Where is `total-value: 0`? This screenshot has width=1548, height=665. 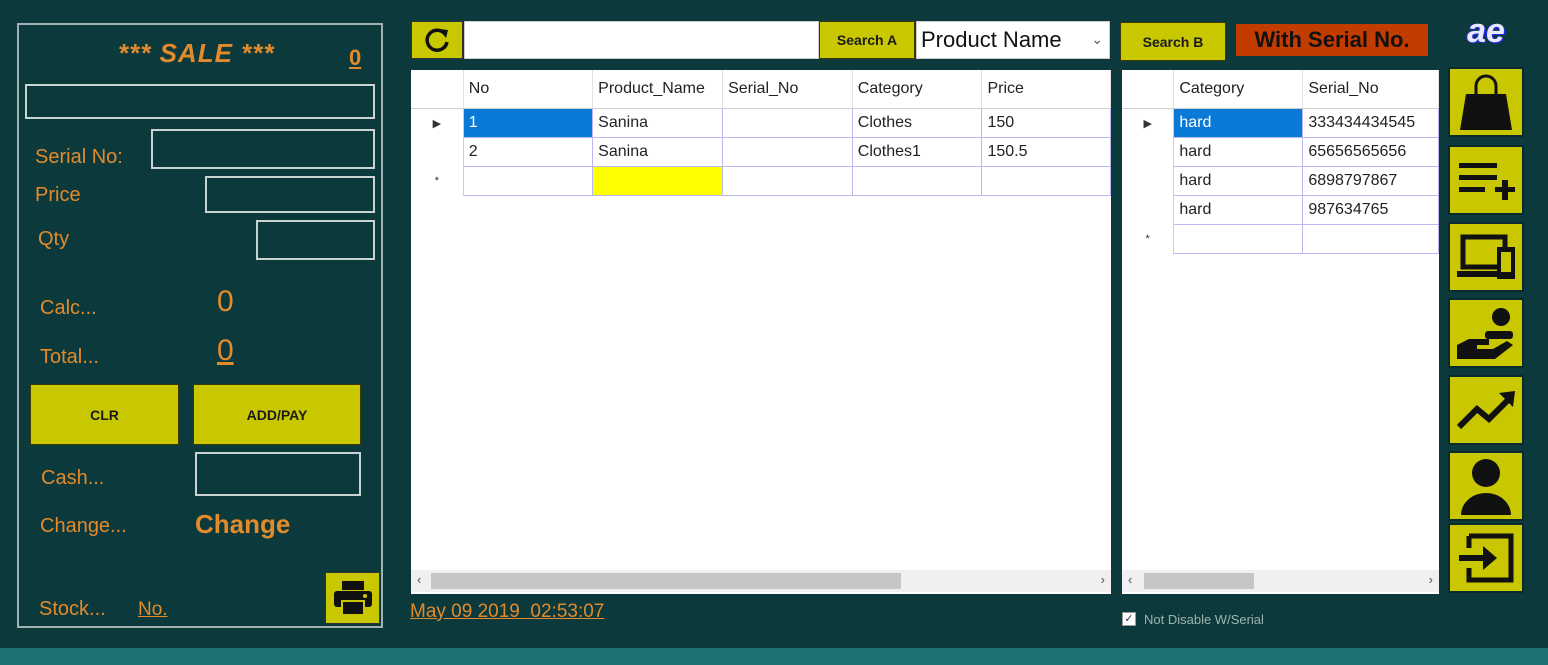
total-value: 0 is located at coordinates (225, 350).